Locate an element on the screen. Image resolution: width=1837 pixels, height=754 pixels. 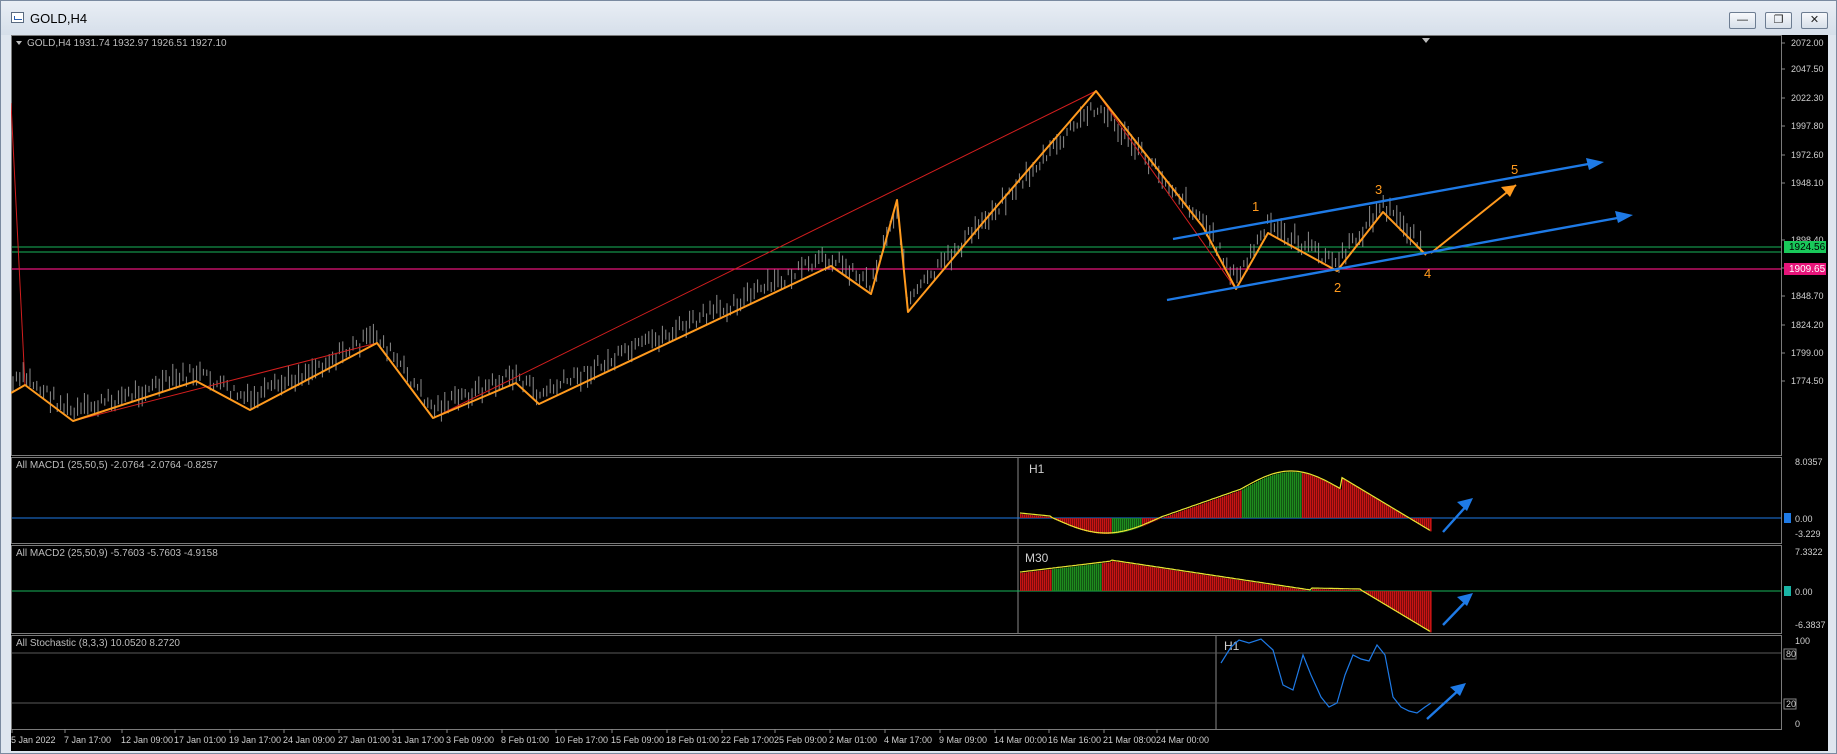
time-label: 27 Jan 01:00 is located at coordinates (364, 740).